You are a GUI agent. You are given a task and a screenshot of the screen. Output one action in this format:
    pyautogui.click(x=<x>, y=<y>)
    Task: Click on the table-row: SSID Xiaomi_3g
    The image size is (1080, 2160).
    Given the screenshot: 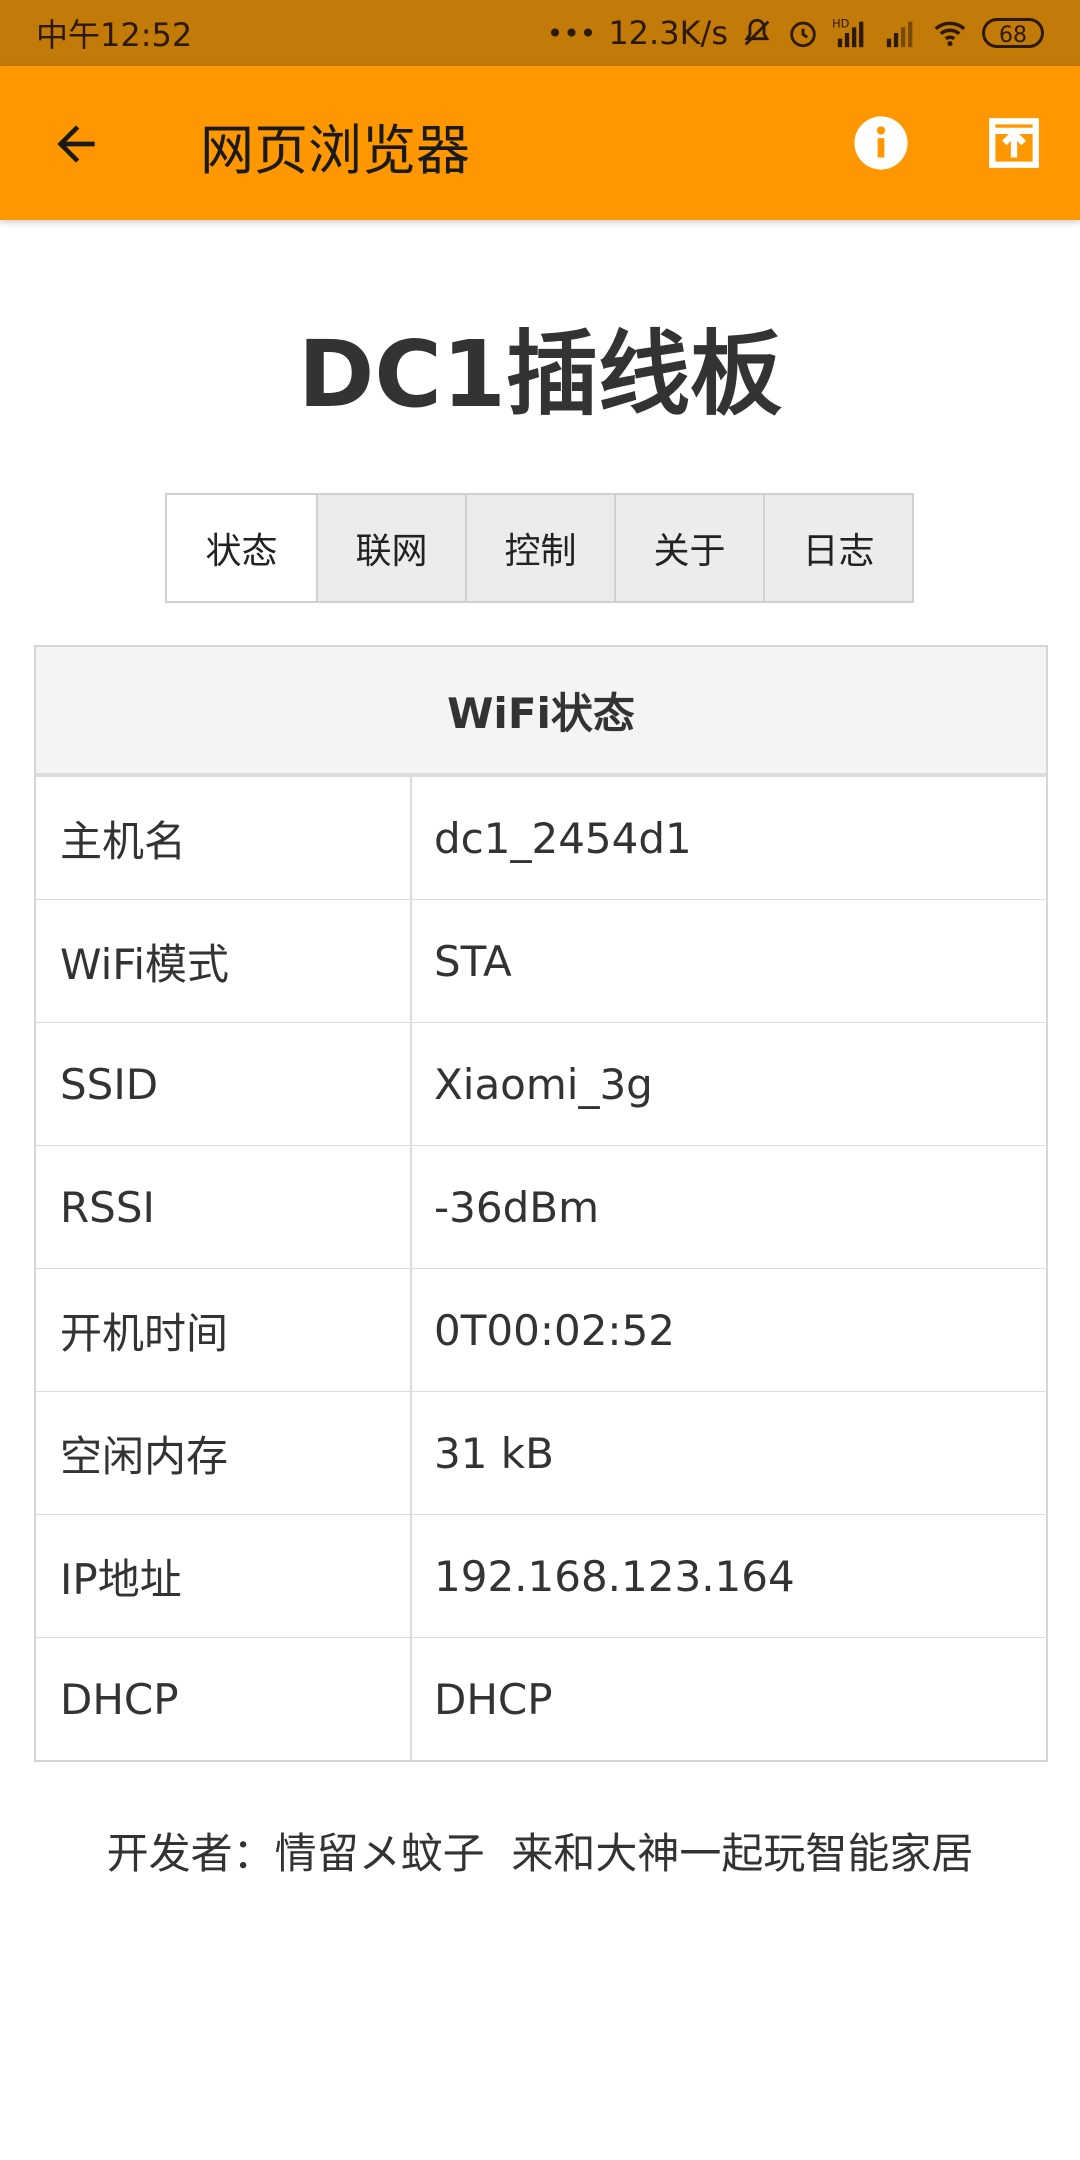 What is the action you would take?
    pyautogui.click(x=541, y=1083)
    